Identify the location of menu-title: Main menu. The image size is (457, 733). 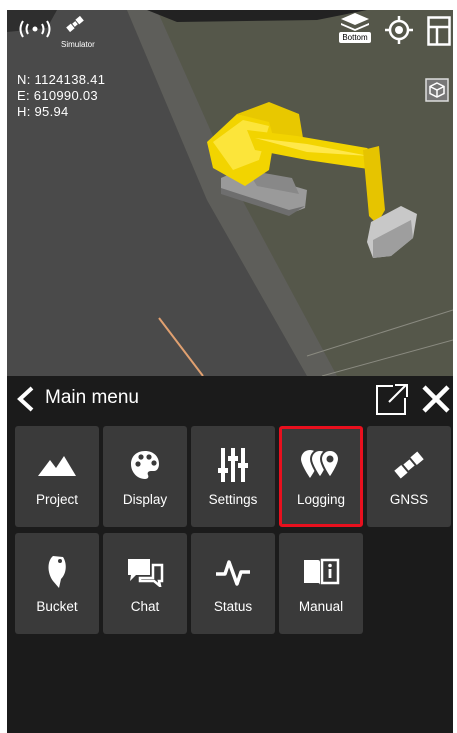
(92, 397).